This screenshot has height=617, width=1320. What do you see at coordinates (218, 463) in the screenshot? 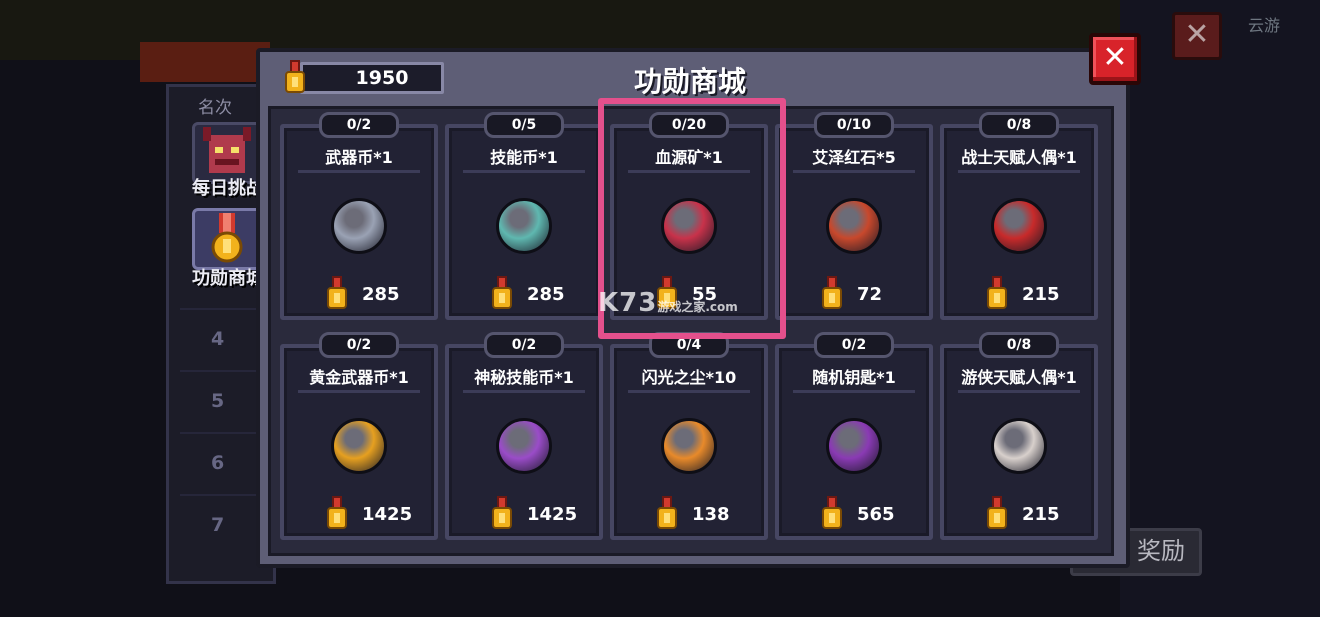
I see `rank-number: 6` at bounding box center [218, 463].